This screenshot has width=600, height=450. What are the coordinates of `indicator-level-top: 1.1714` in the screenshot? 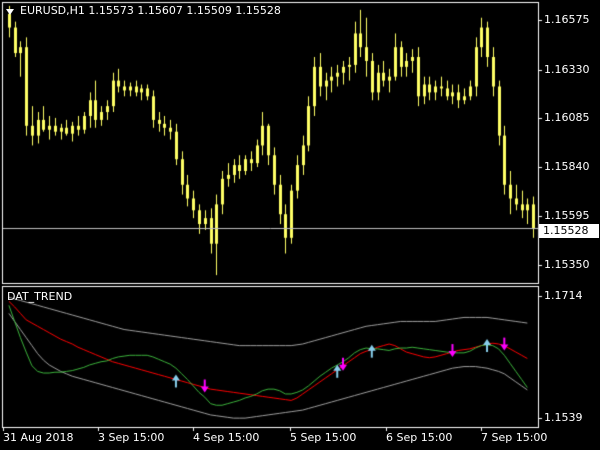 It's located at (563, 295).